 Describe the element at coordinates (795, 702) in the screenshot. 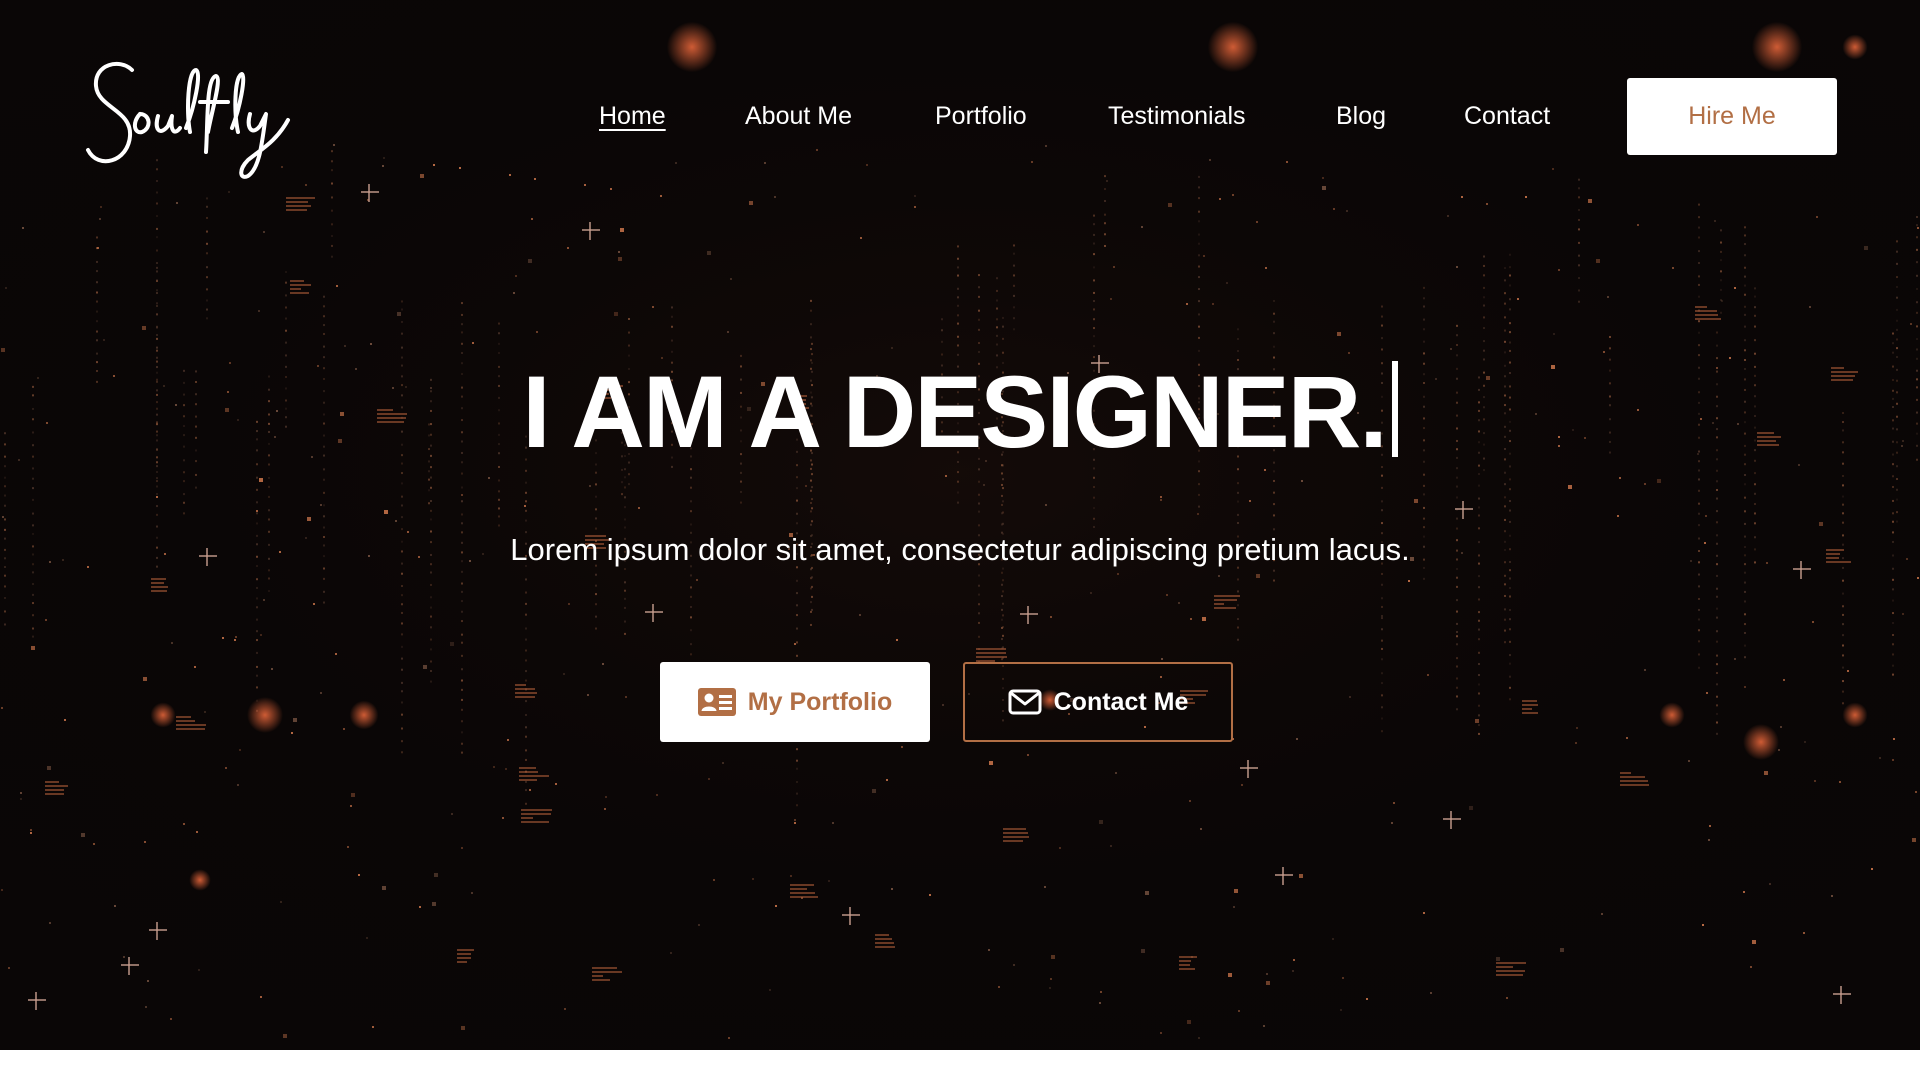

I see `my-portfolio-button: My Portfolio` at that location.